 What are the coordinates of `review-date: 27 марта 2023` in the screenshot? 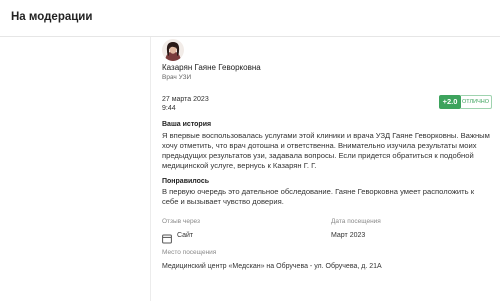 It's located at (185, 99).